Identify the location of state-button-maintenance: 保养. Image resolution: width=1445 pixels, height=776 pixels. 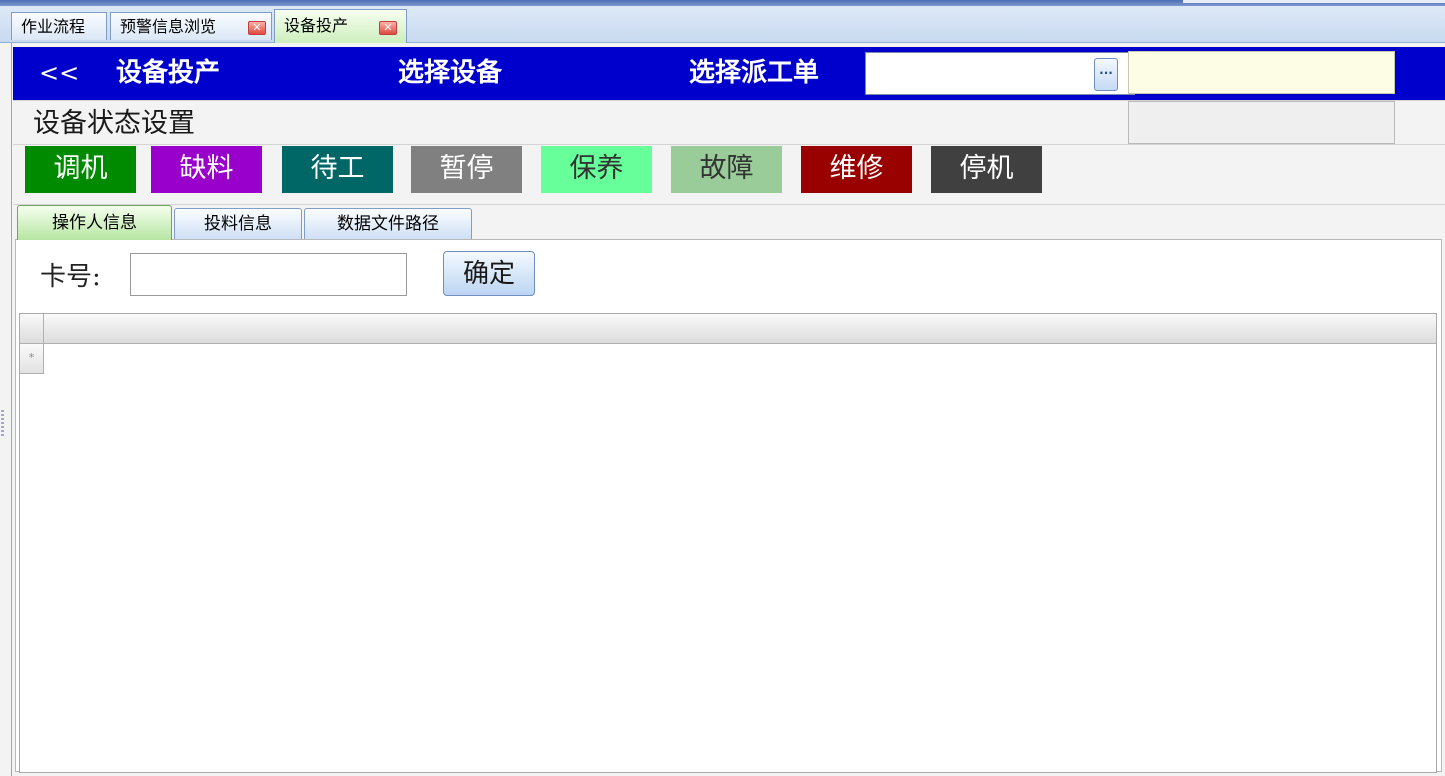
(596, 169).